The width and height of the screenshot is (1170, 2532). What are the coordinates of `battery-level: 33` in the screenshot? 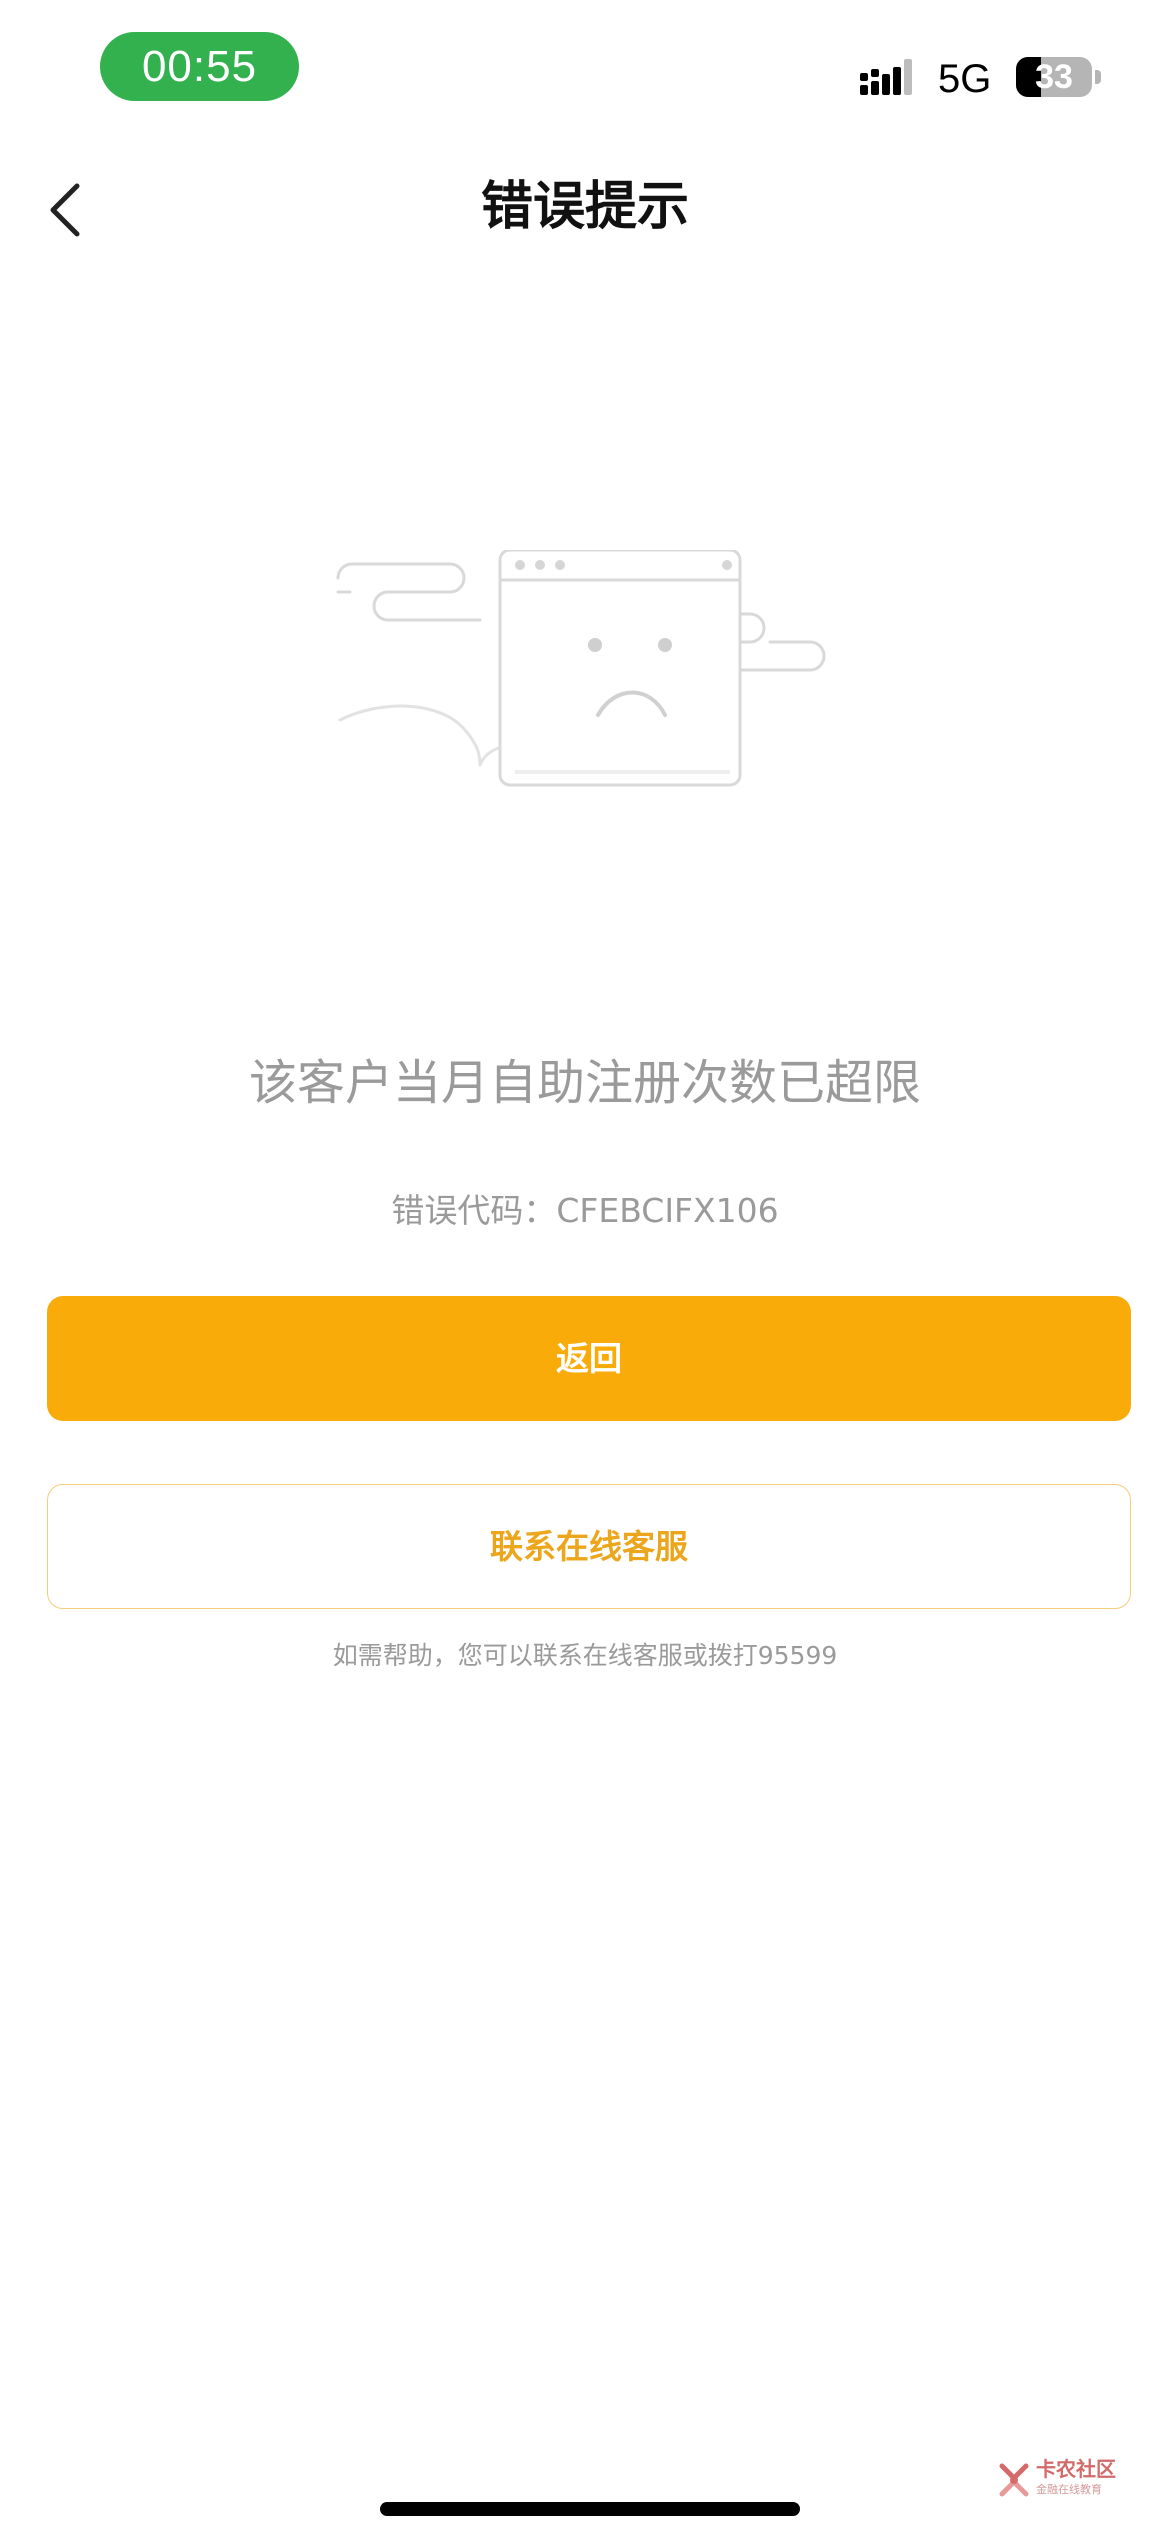 It's located at (1054, 77).